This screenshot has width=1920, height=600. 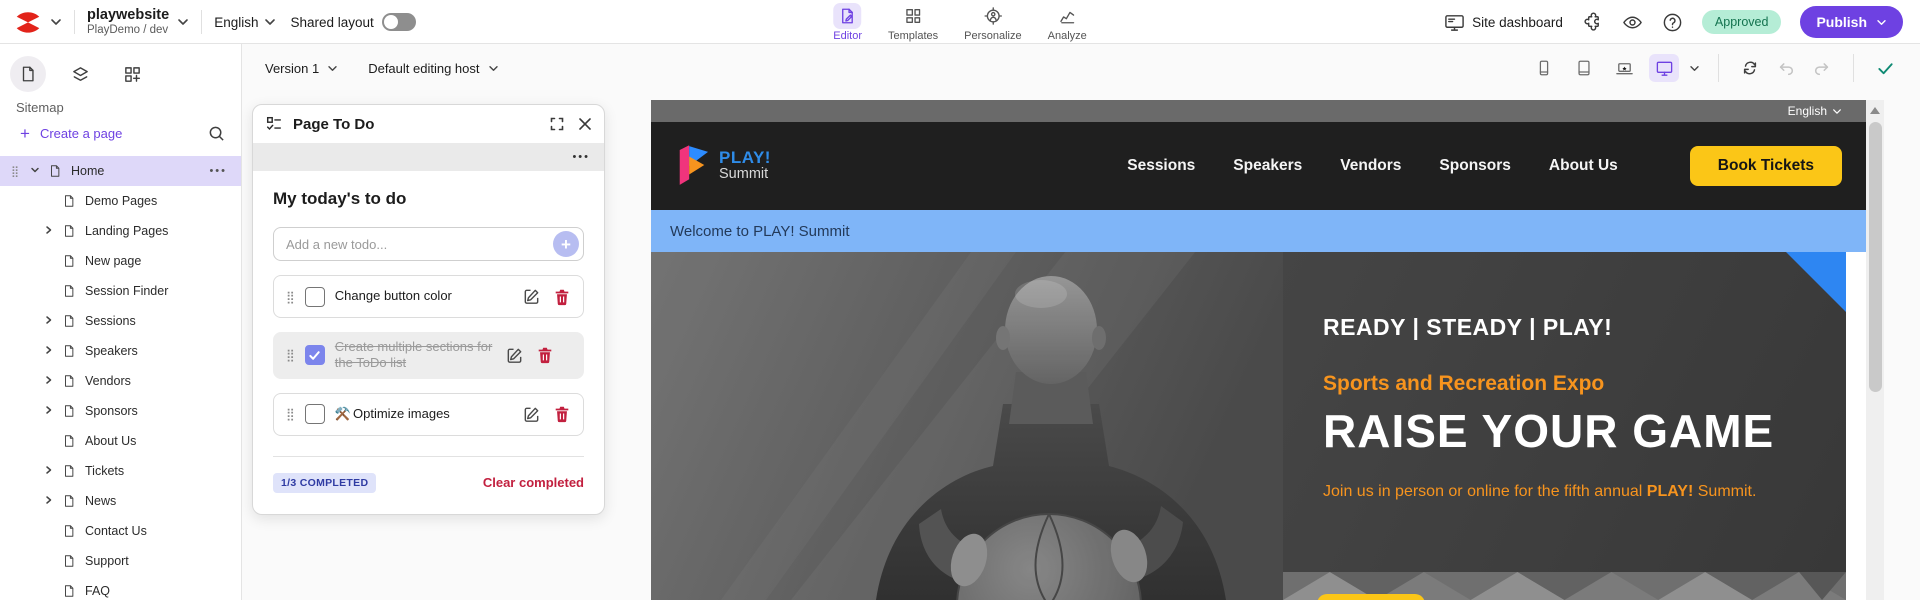 I want to click on redo-button, so click(x=1822, y=68).